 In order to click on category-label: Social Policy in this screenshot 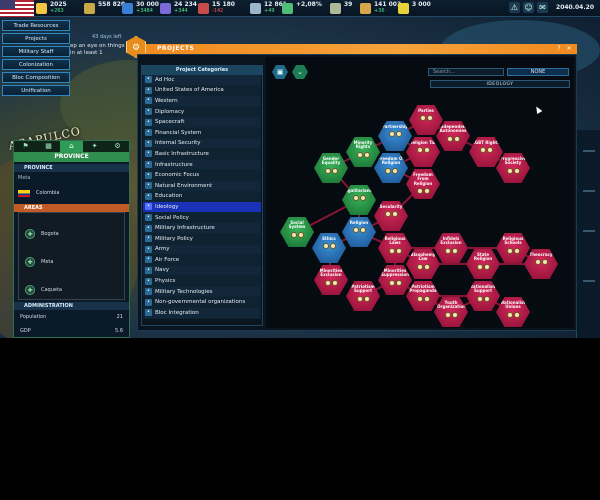, I will do `click(172, 217)`.